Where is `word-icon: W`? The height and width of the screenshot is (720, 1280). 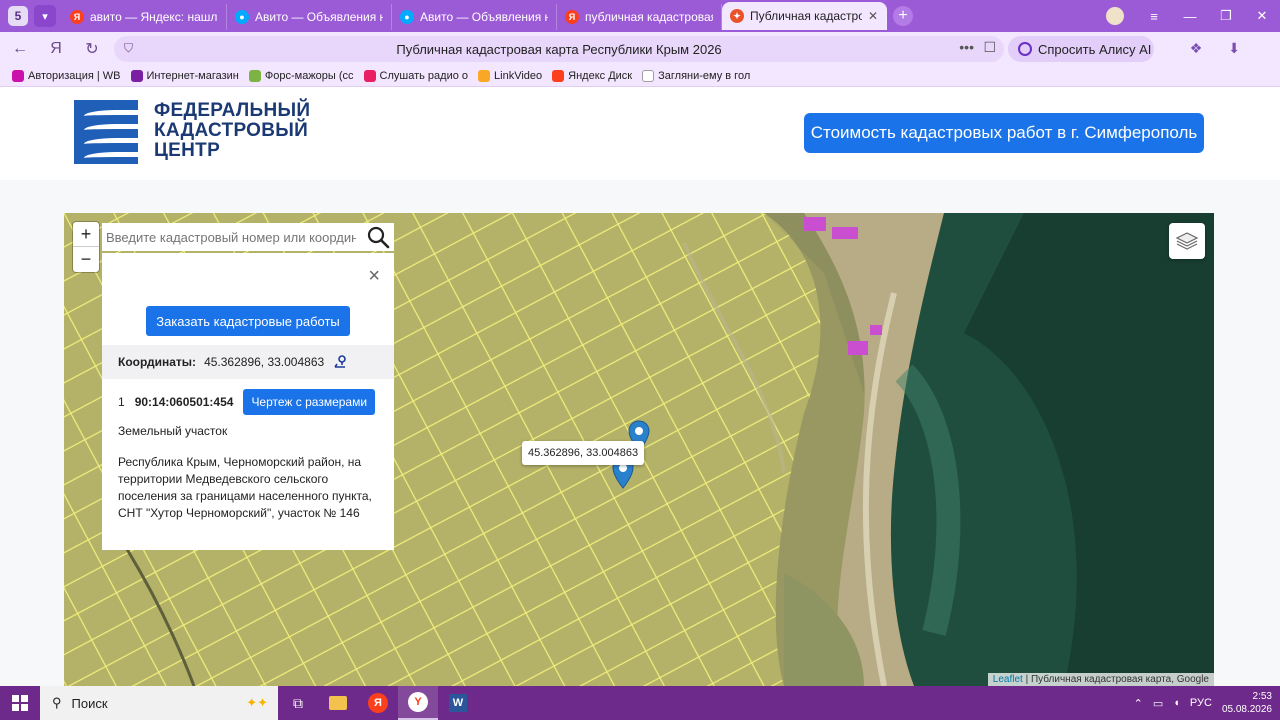 word-icon: W is located at coordinates (458, 703).